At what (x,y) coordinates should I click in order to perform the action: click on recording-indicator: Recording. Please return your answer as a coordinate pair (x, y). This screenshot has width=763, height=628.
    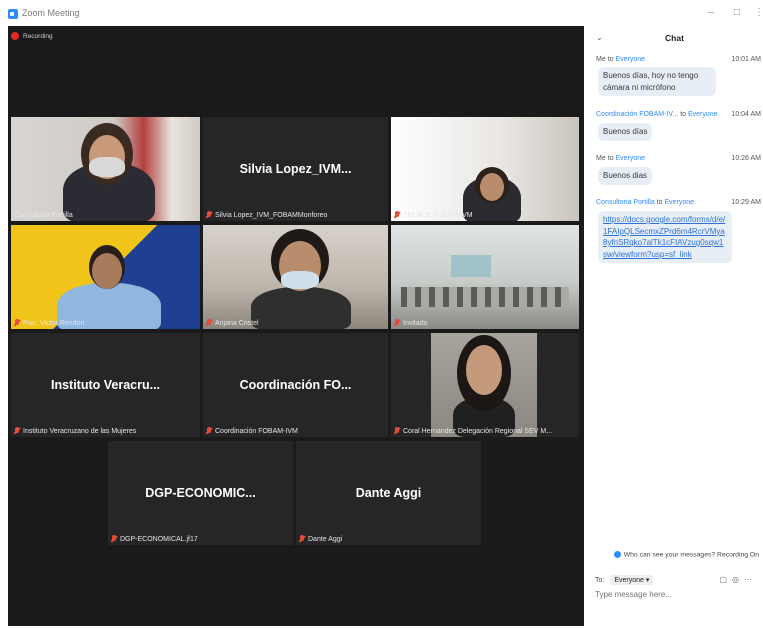
    Looking at the image, I should click on (32, 36).